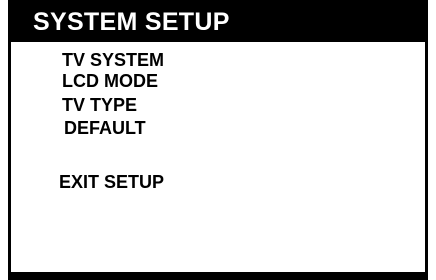 Image resolution: width=436 pixels, height=280 pixels. Describe the element at coordinates (111, 182) in the screenshot. I see `menu-item-exit-setup: EXIT SETUP` at that location.